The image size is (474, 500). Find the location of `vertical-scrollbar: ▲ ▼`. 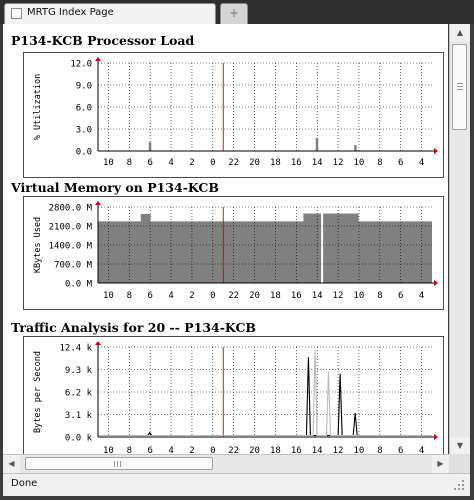

vertical-scrollbar: ▲ ▼ is located at coordinates (459, 239).